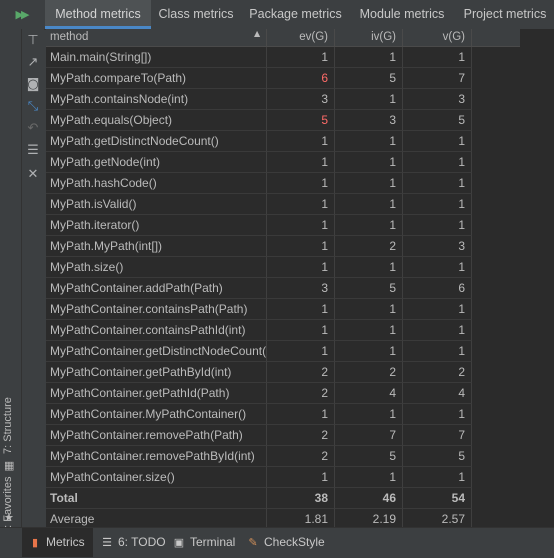 Image resolution: width=554 pixels, height=558 pixels. Describe the element at coordinates (8, 505) in the screenshot. I see `favorites-tool-label: 2: Favorites` at that location.